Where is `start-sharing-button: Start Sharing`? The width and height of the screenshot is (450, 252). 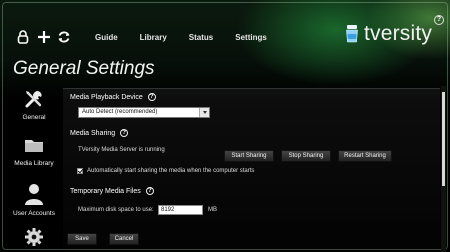
start-sharing-button: Start Sharing is located at coordinates (249, 156).